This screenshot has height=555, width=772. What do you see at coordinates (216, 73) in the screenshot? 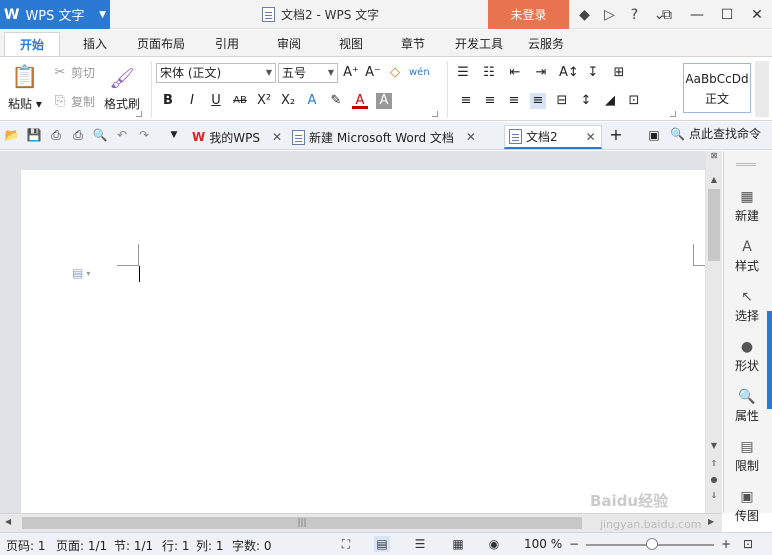
I see `font-name-select: 宋体 (正文) ▼` at bounding box center [216, 73].